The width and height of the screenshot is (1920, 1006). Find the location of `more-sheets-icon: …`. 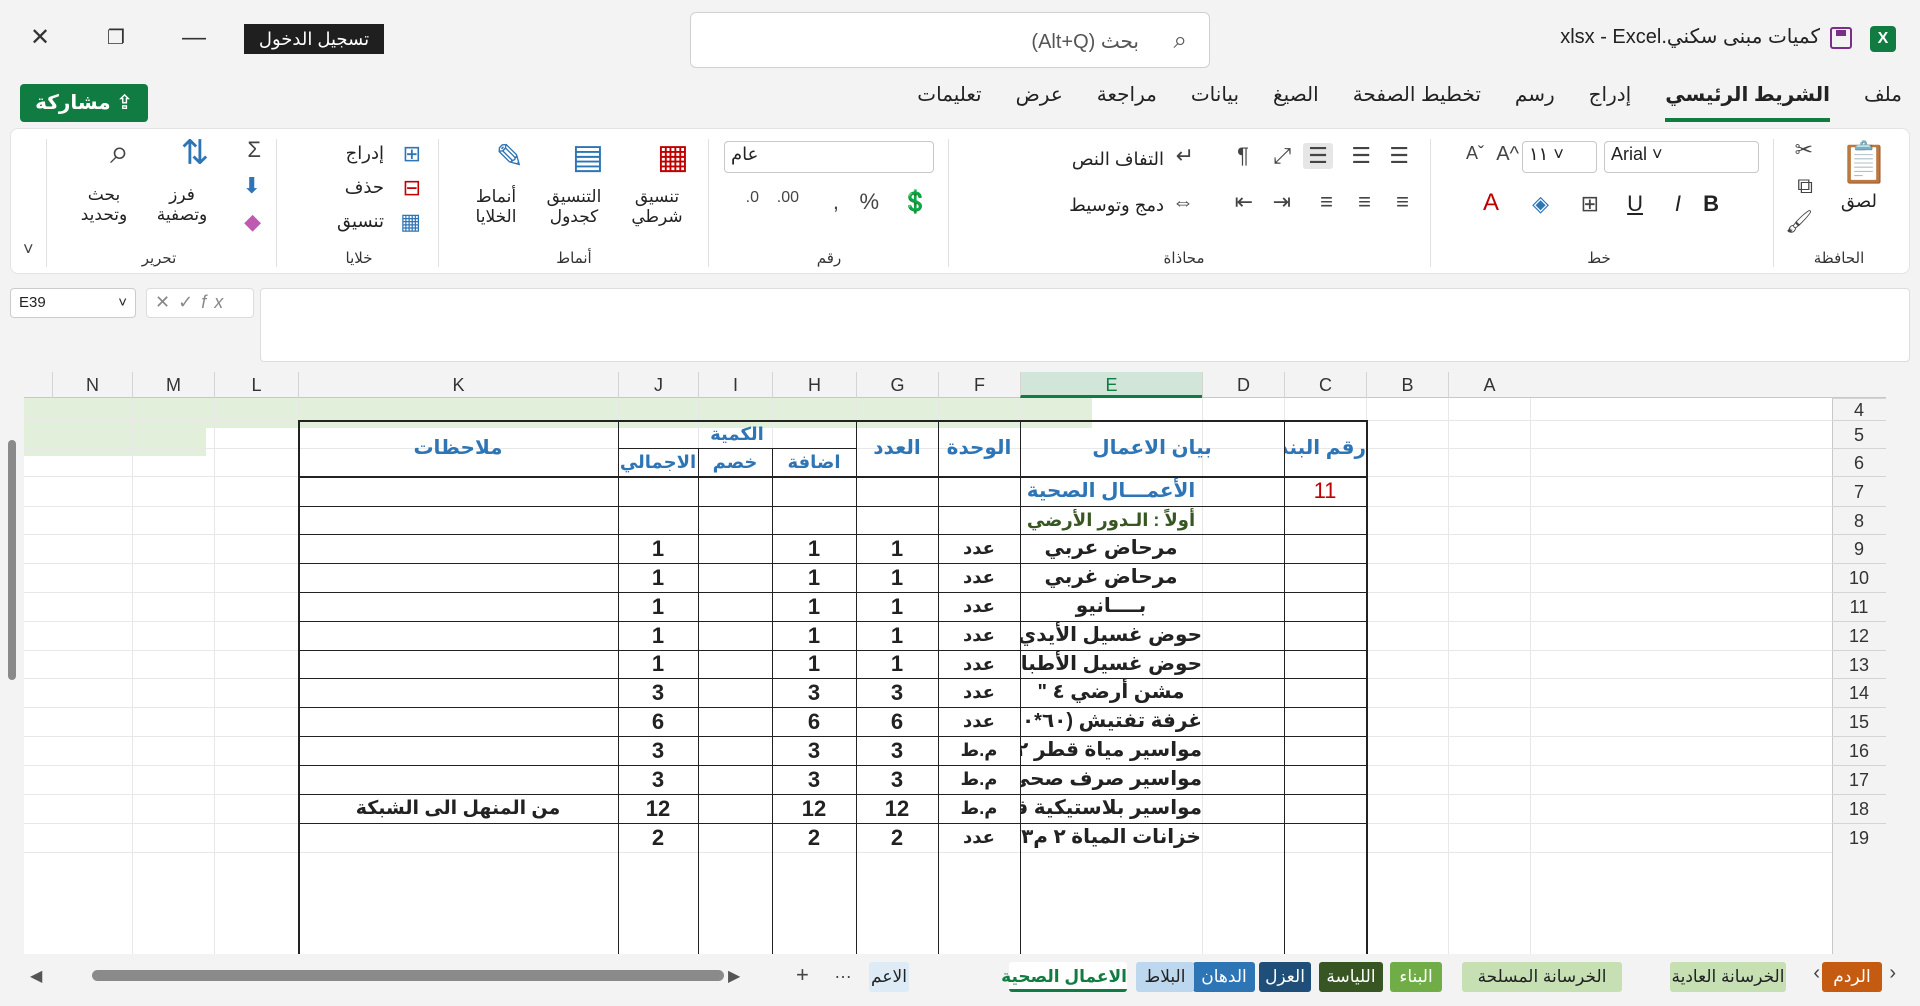

more-sheets-icon: … is located at coordinates (843, 972).